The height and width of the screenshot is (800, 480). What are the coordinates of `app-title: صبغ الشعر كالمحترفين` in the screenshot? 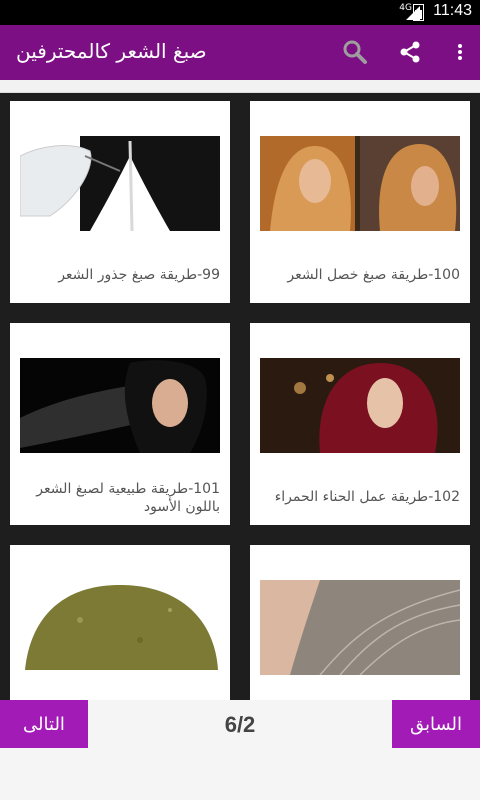 It's located at (111, 51).